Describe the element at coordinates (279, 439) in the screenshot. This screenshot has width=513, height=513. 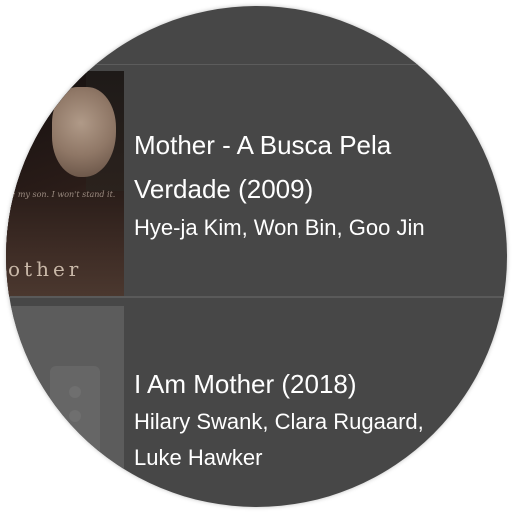
I see `movie-cast: Hilary Swank, Clara Rugaard, Luke Hawker` at that location.